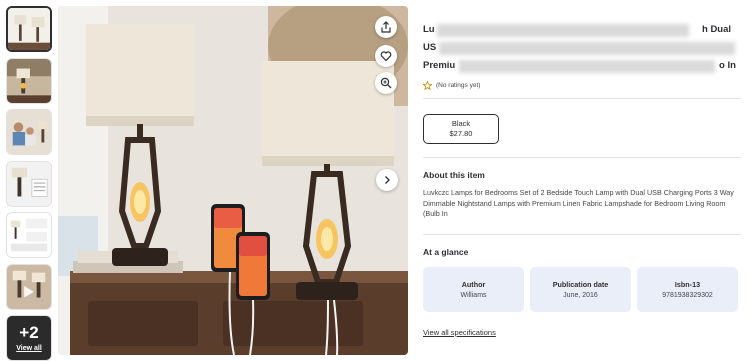  I want to click on title-fragment: h Dual, so click(717, 29).